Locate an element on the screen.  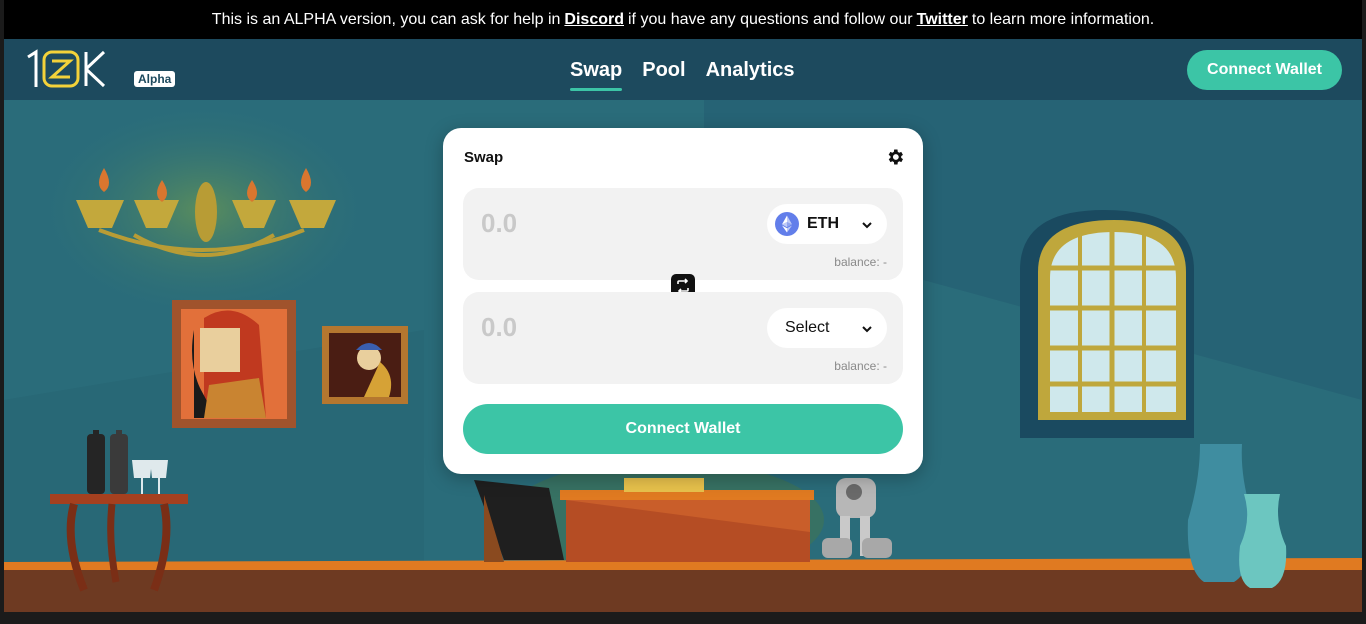
tab-analytics: Analytics is located at coordinates (750, 73).